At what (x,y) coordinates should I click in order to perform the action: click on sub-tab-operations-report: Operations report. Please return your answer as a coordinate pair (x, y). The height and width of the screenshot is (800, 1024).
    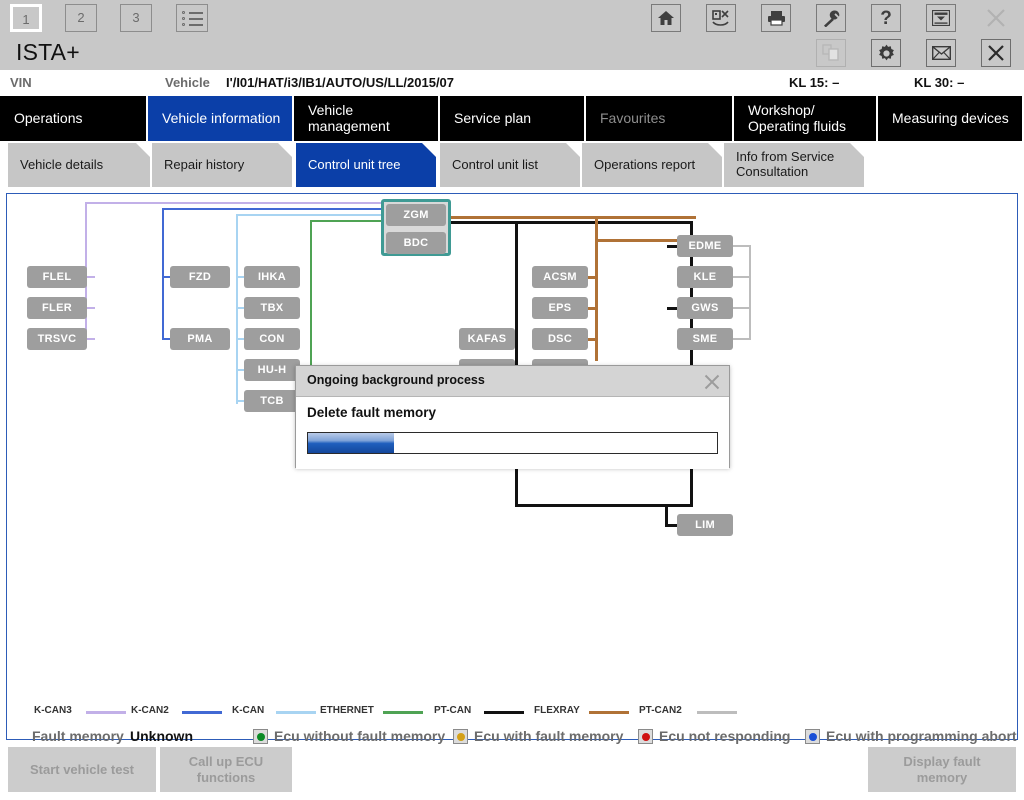
    Looking at the image, I should click on (652, 165).